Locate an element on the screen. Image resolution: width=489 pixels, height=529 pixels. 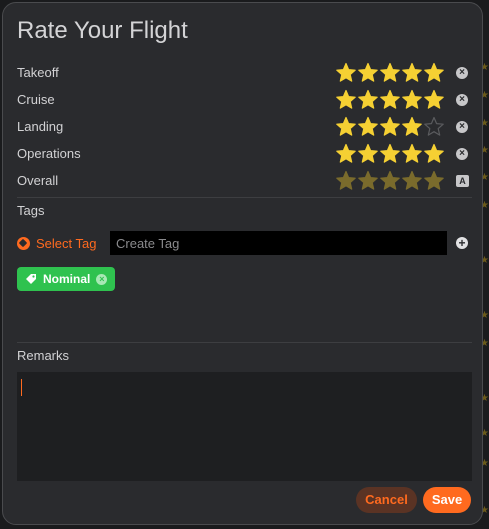
select-tag-button: Select Tag is located at coordinates (56, 243).